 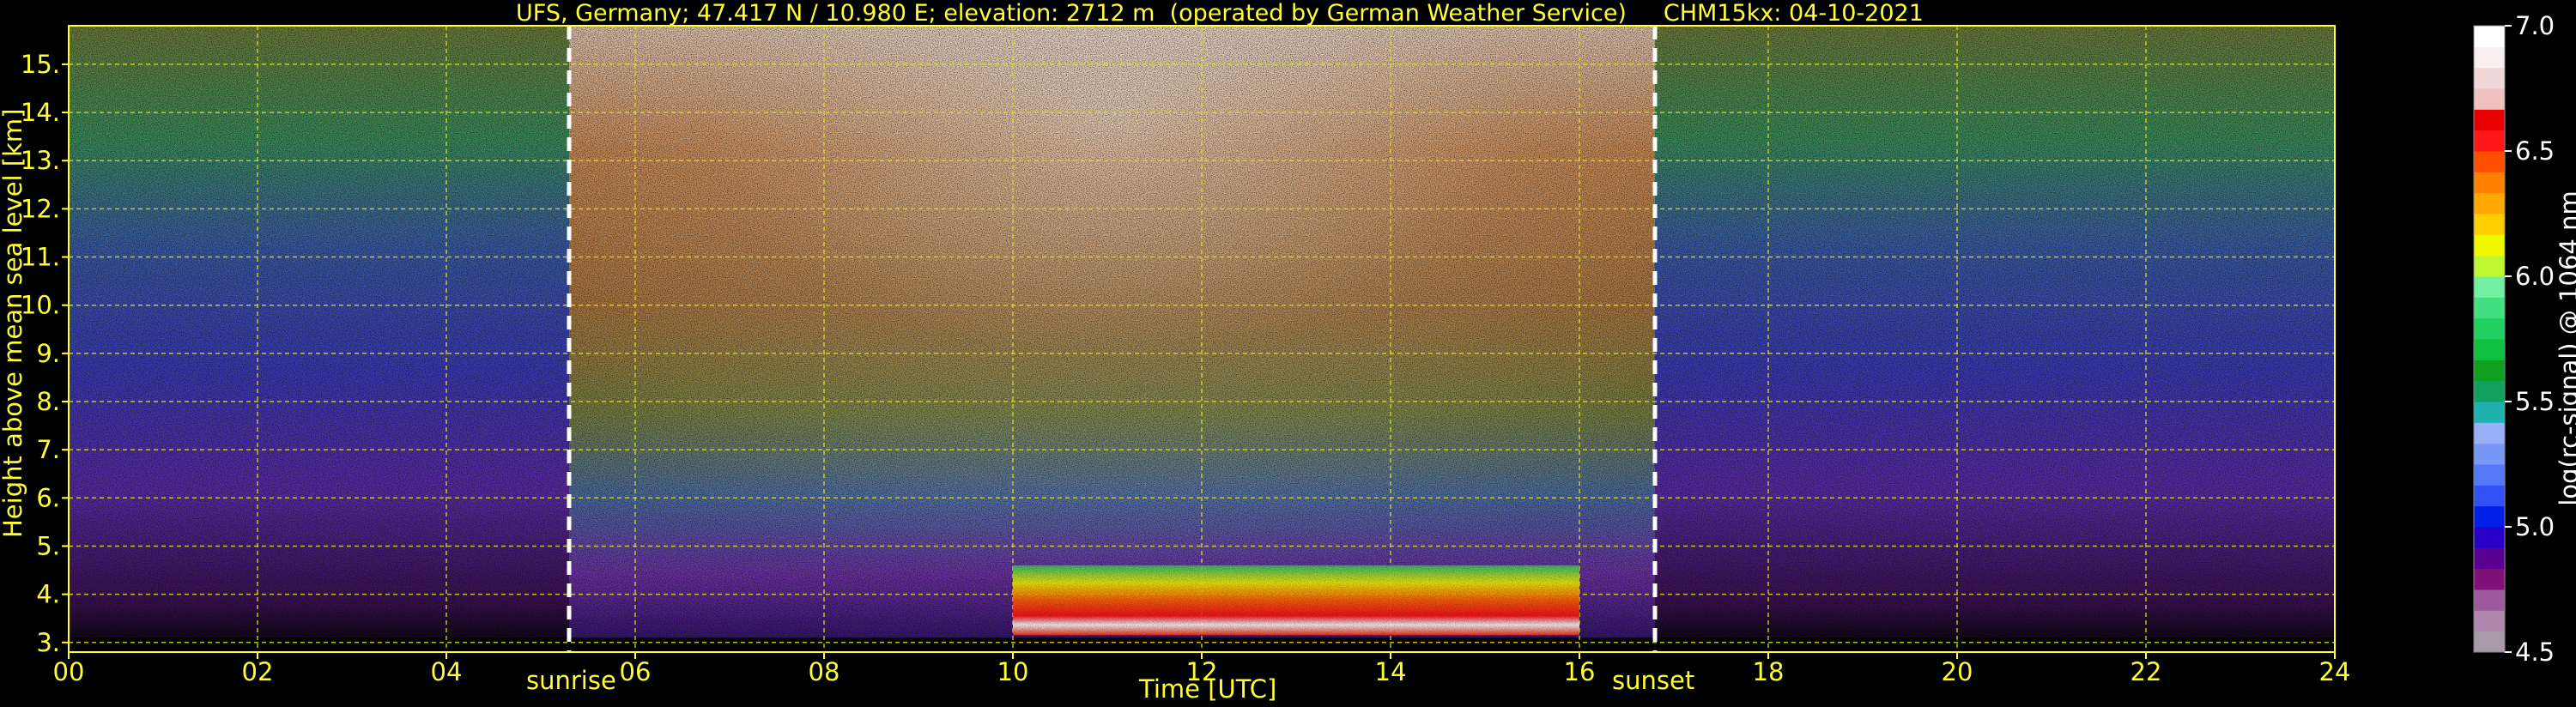 I want to click on x-tick-label: 08, so click(x=824, y=671).